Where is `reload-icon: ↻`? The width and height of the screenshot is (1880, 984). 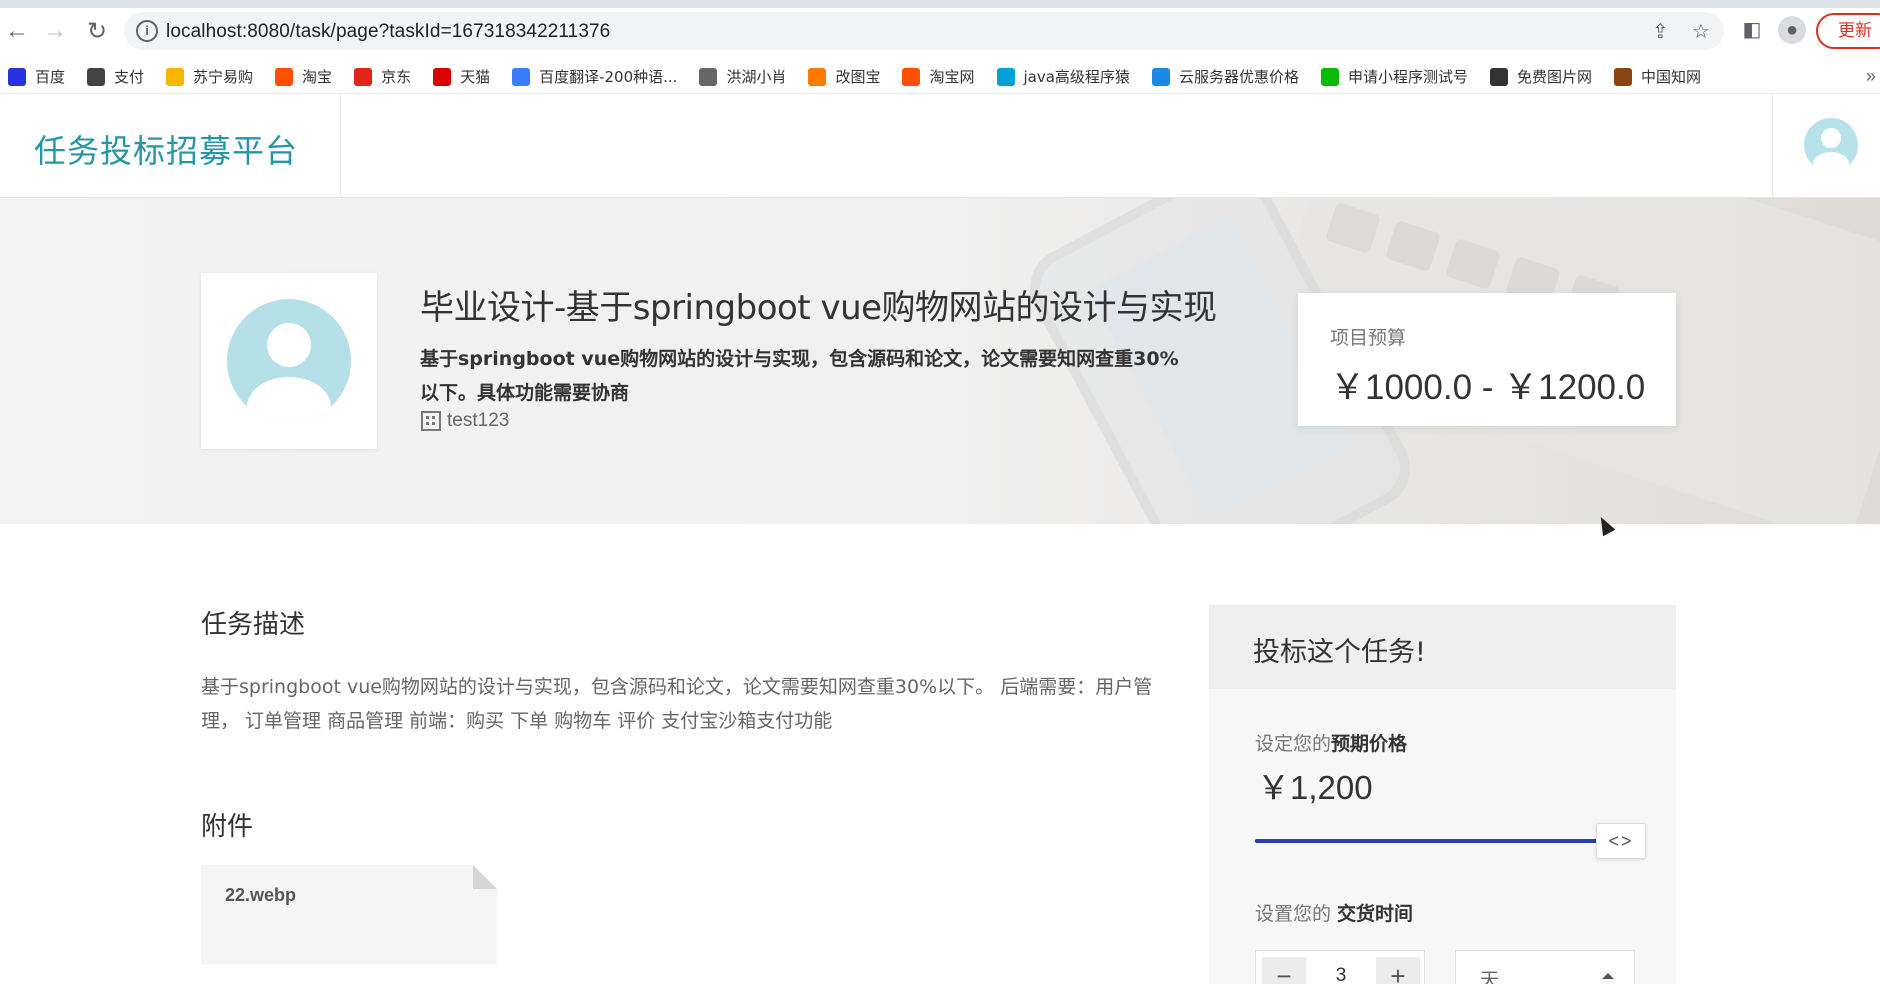
reload-icon: ↻ is located at coordinates (97, 31).